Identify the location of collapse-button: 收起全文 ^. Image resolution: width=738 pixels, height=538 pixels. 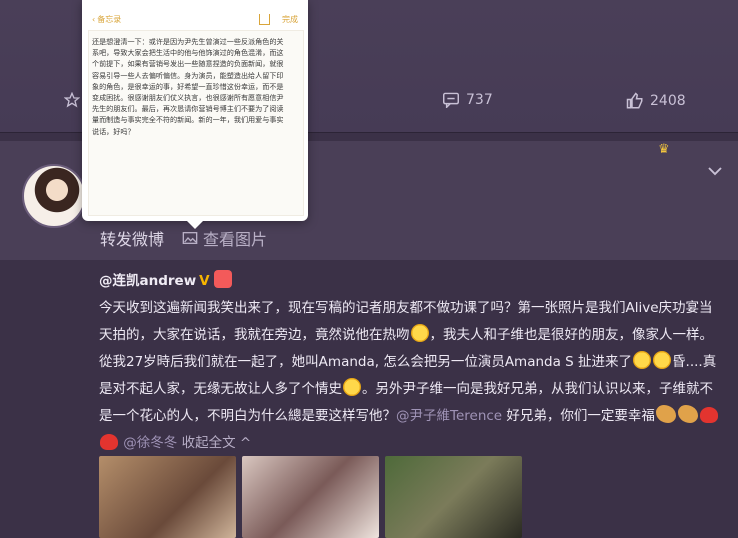
(217, 443).